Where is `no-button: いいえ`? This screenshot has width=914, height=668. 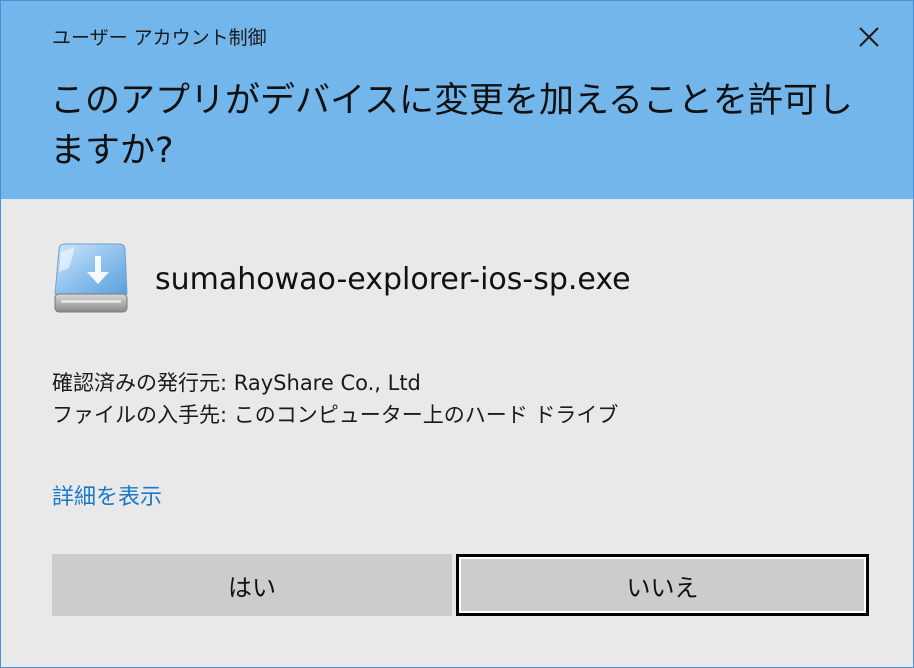
no-button: いいえ is located at coordinates (662, 585).